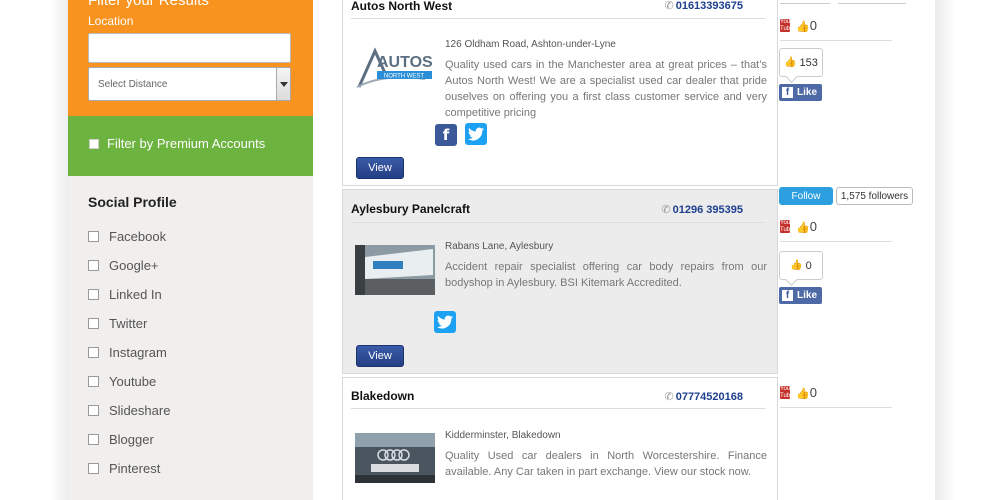 Image resolution: width=1000 pixels, height=500 pixels. What do you see at coordinates (189, 48) in the screenshot?
I see `location-input` at bounding box center [189, 48].